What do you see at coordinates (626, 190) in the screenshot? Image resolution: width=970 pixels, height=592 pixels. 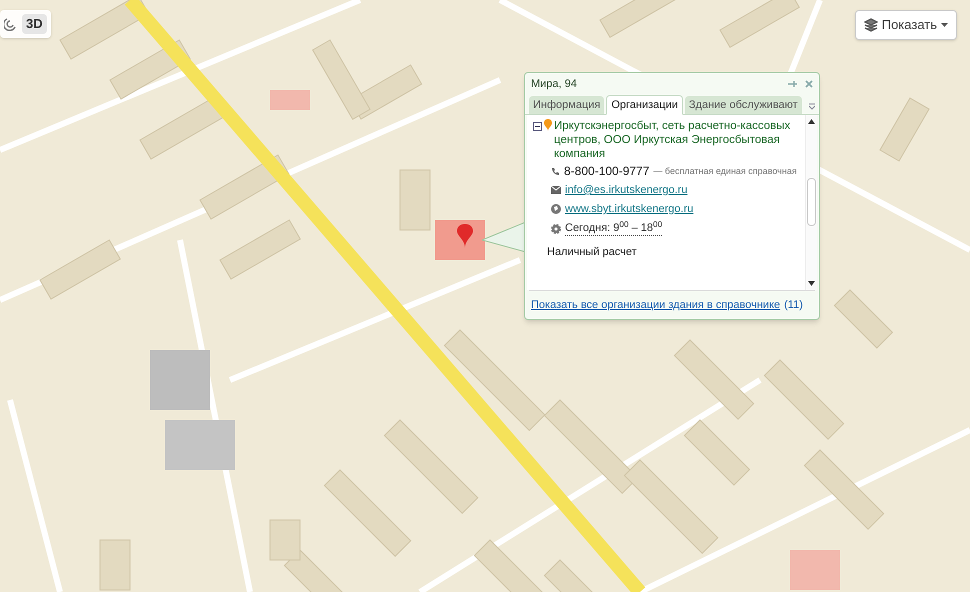 I see `email-link: info@es.irkutskenergo.ru` at bounding box center [626, 190].